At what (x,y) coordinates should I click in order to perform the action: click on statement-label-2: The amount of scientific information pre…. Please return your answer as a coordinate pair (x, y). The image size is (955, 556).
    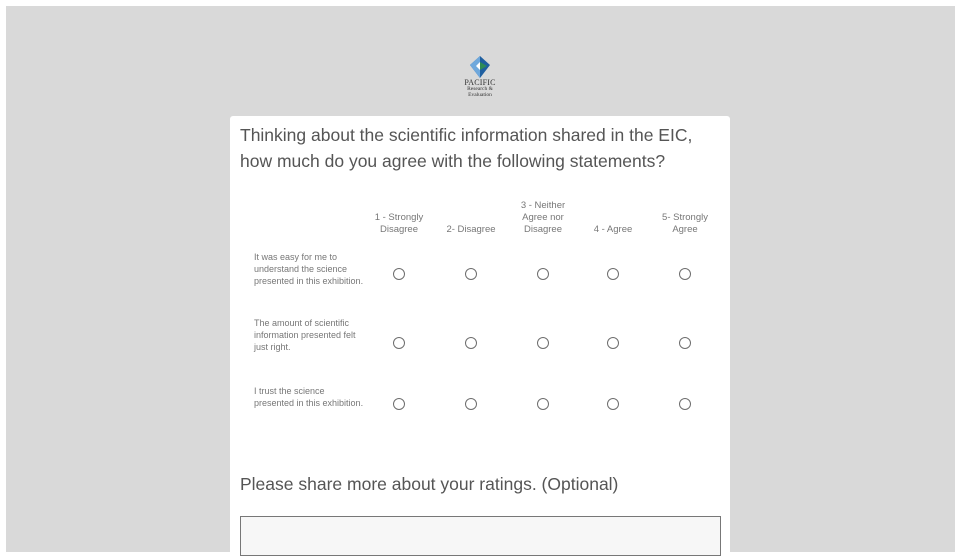
    Looking at the image, I should click on (305, 335).